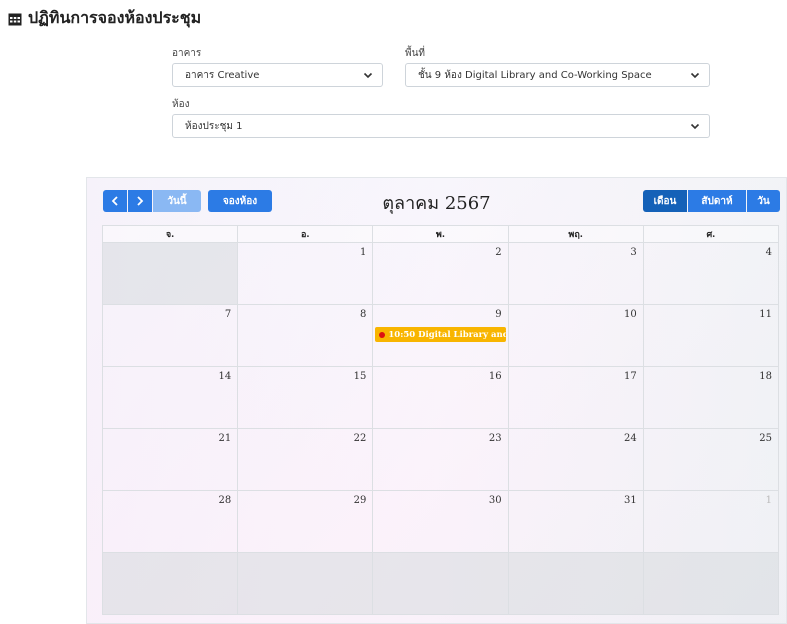 The width and height of the screenshot is (787, 624). What do you see at coordinates (575, 521) in the screenshot?
I see `day-cell: 31` at bounding box center [575, 521].